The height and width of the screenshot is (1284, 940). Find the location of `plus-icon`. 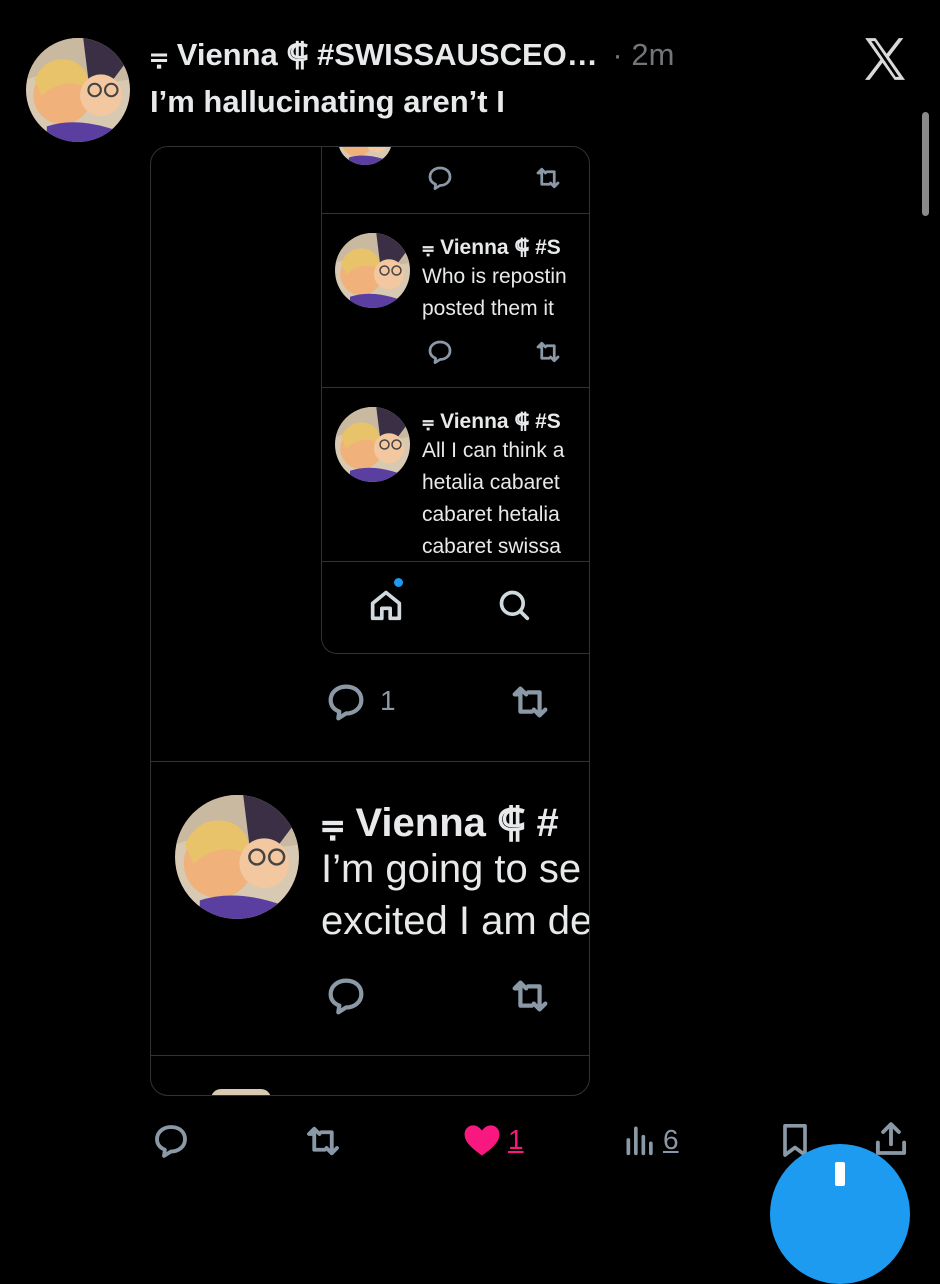

plus-icon is located at coordinates (840, 1174).